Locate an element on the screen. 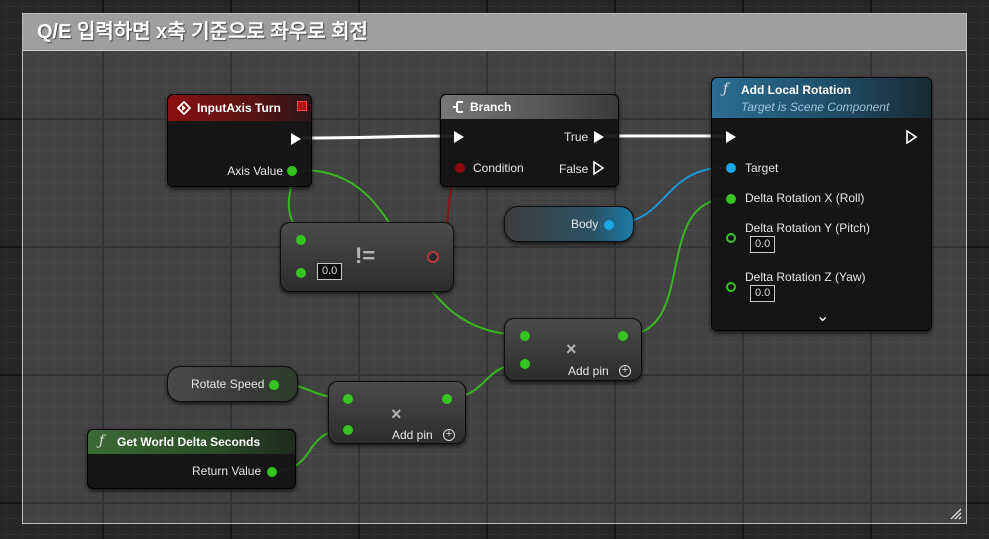 This screenshot has height=539, width=989. not-equal-node: 0.0 != is located at coordinates (367, 257).